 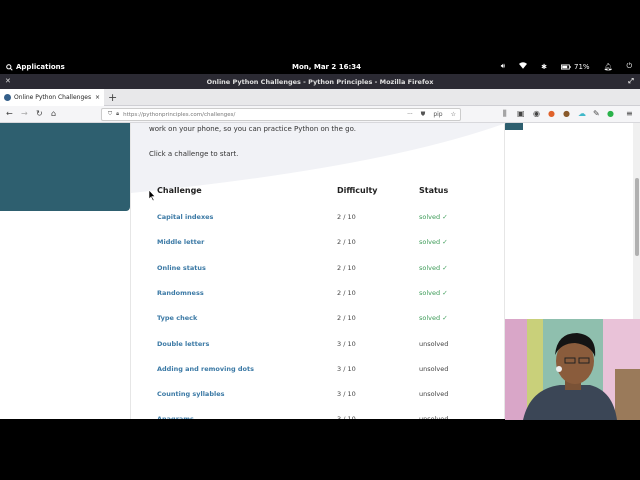 I want to click on sidebar-icon: ▣, so click(x=521, y=113).